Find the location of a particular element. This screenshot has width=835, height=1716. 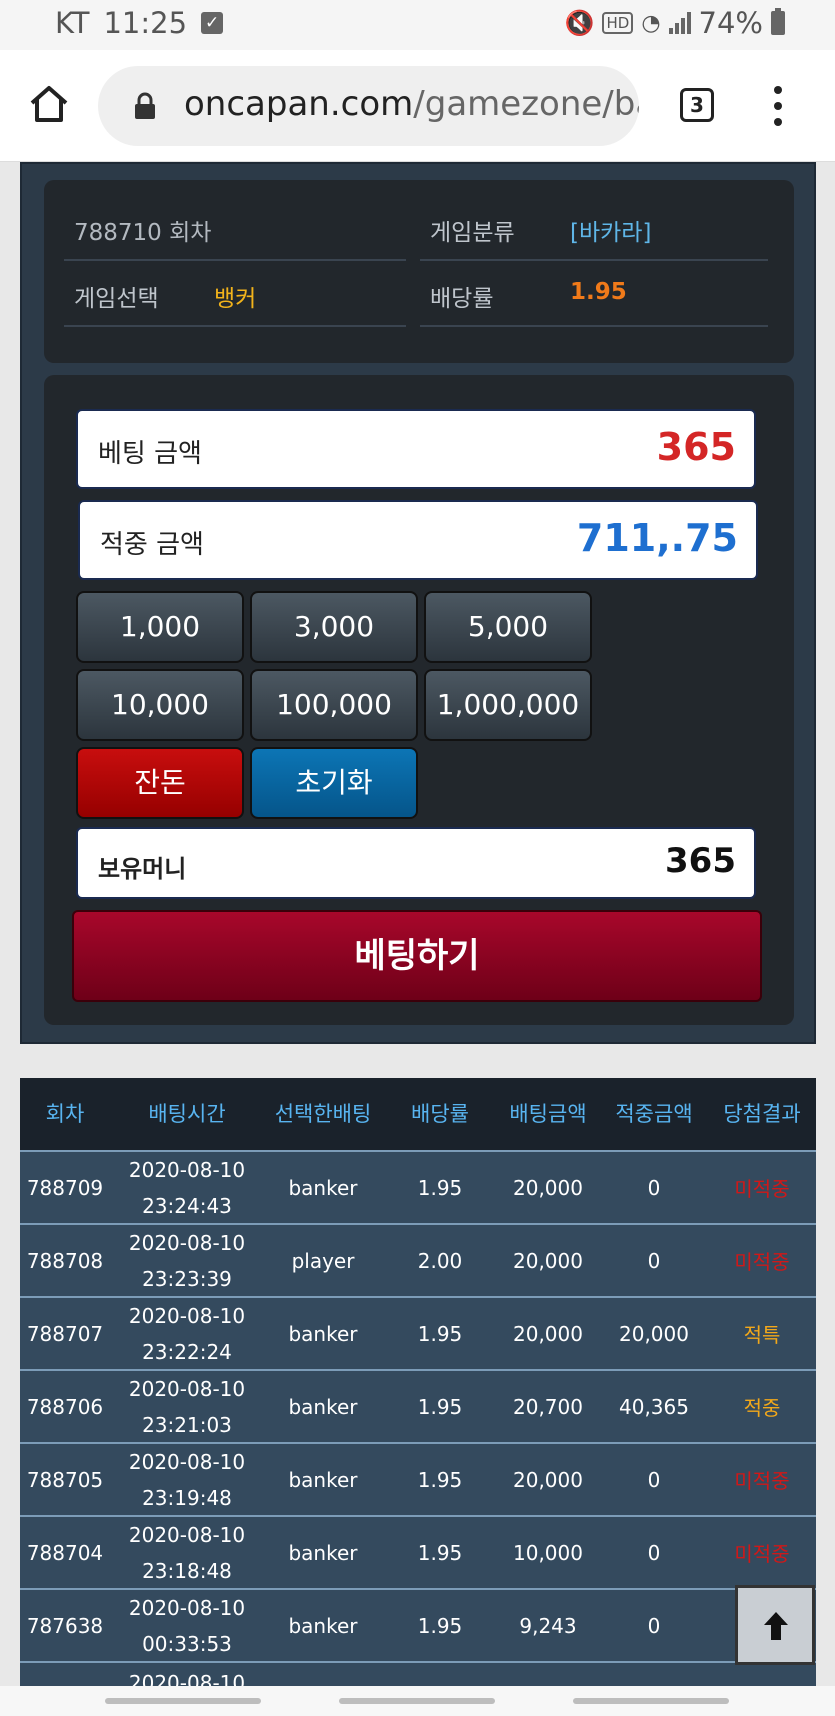

chip-100000-button: 100,000 is located at coordinates (334, 705).